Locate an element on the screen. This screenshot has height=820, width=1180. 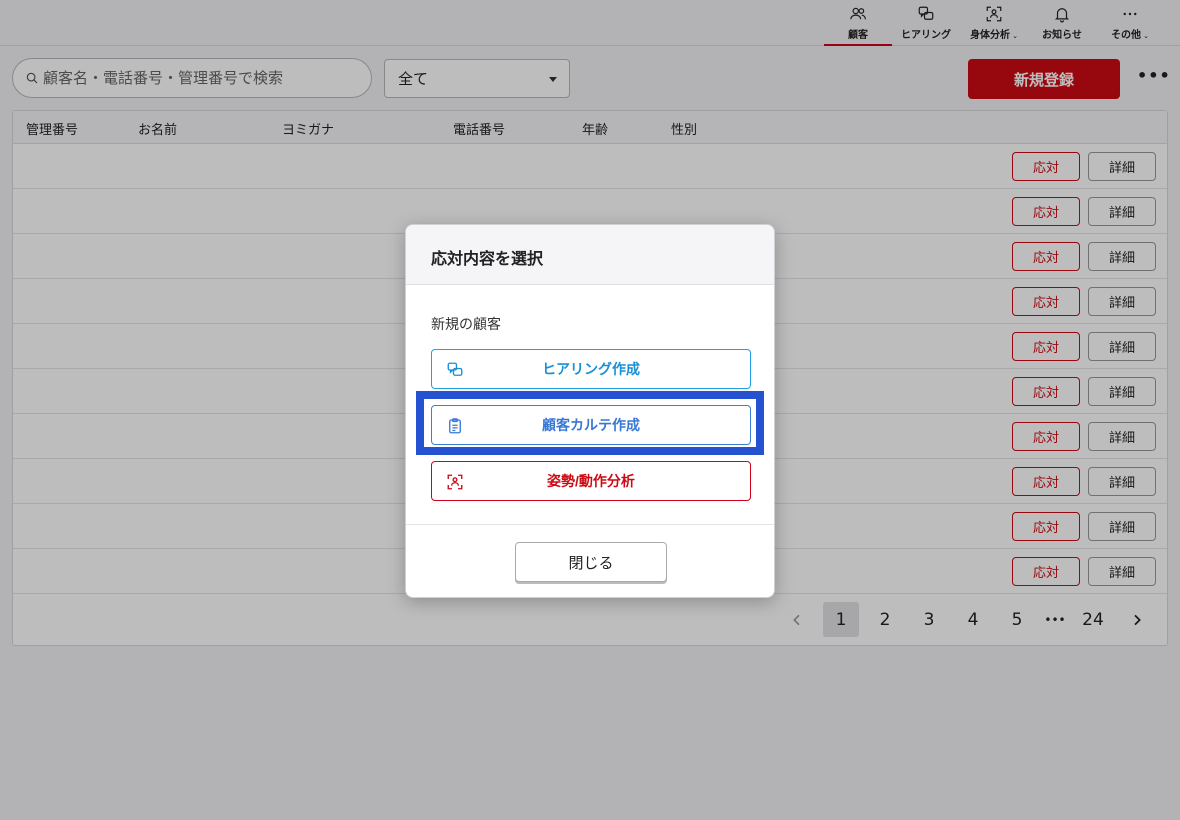
body-scan-icon is located at coordinates (455, 482).